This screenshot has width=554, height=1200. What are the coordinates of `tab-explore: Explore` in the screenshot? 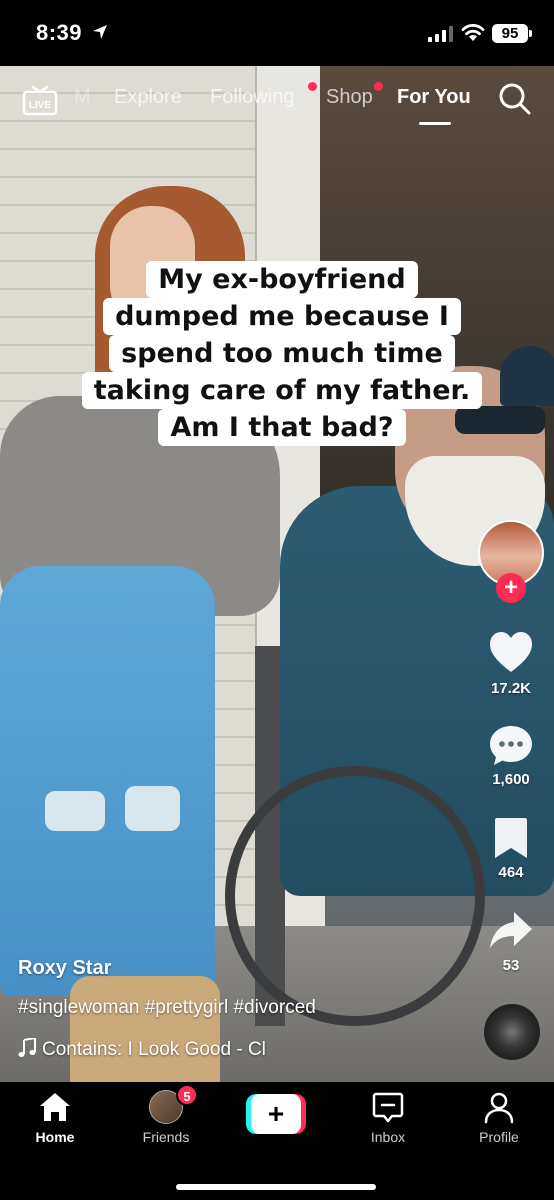 It's located at (148, 97).